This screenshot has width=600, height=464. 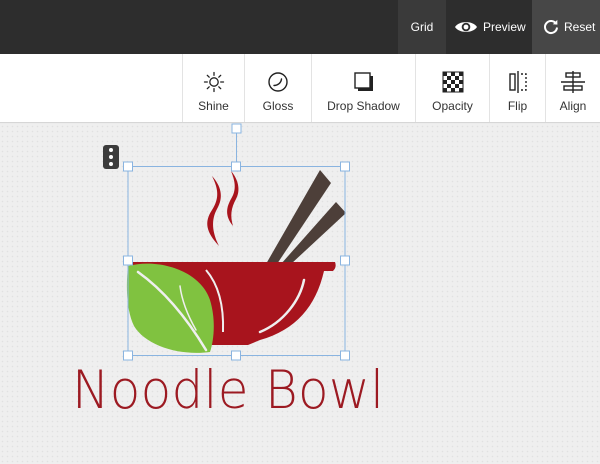 What do you see at coordinates (128, 260) in the screenshot?
I see `resize-handle-w` at bounding box center [128, 260].